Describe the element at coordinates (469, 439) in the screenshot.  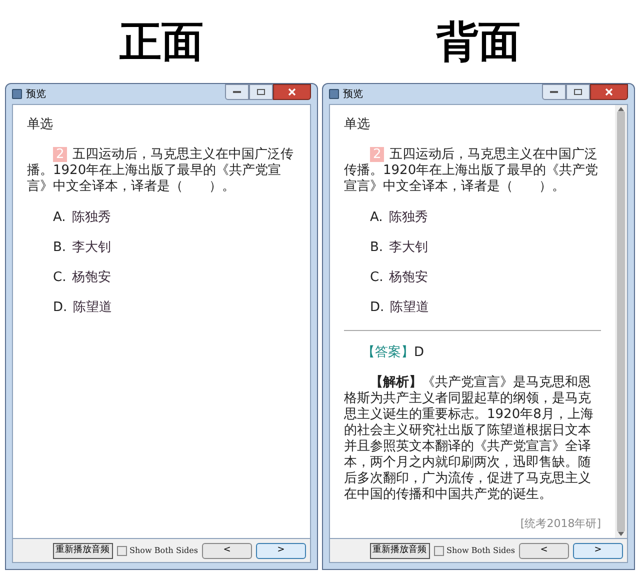
I see `explanation-paragraph: 【解析】《共产党宣言》是马克思和恩格斯为共产主义者同盟起草的纲领，是马克思主义诞生的重要标志。1920年8月，上海的社会主义研究社出版了陈望道根据日文本并且参照英文本翻译的《共产党宣言》全译本，两个月之内就印刷两次，迅即售缺。随后多次翻印，广为流传，促进了马克思主义在中国的传播和中国共产党的诞生。` at that location.